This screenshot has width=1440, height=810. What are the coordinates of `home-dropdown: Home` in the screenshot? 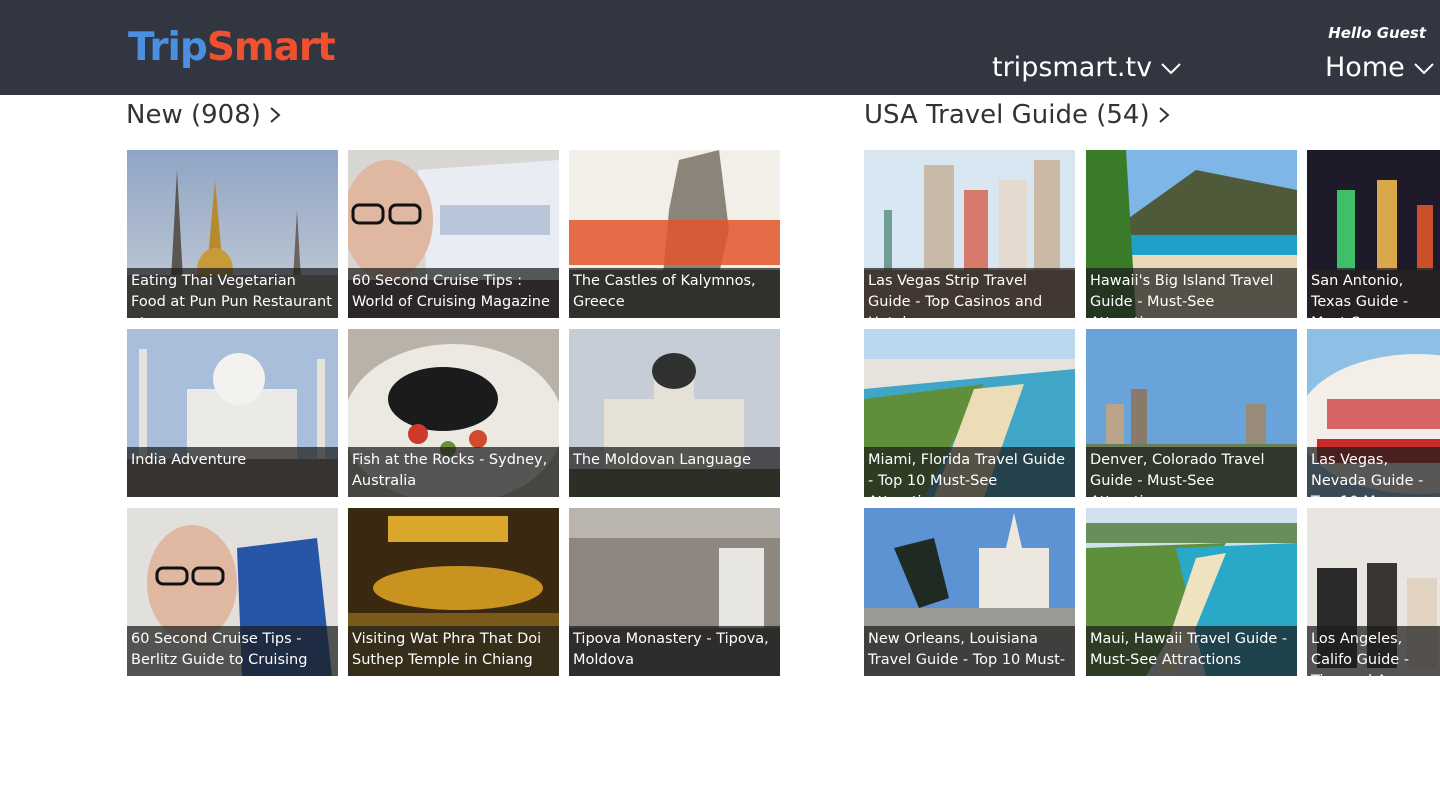 It's located at (1380, 67).